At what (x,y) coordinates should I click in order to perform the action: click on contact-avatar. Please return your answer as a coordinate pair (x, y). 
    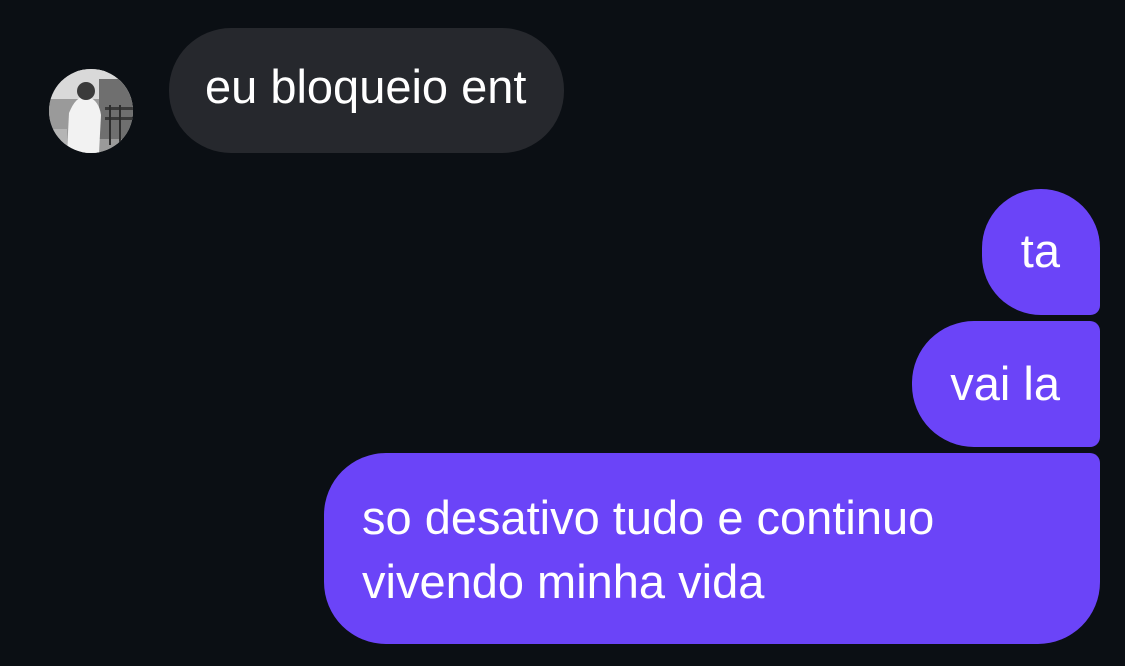
    Looking at the image, I should click on (91, 111).